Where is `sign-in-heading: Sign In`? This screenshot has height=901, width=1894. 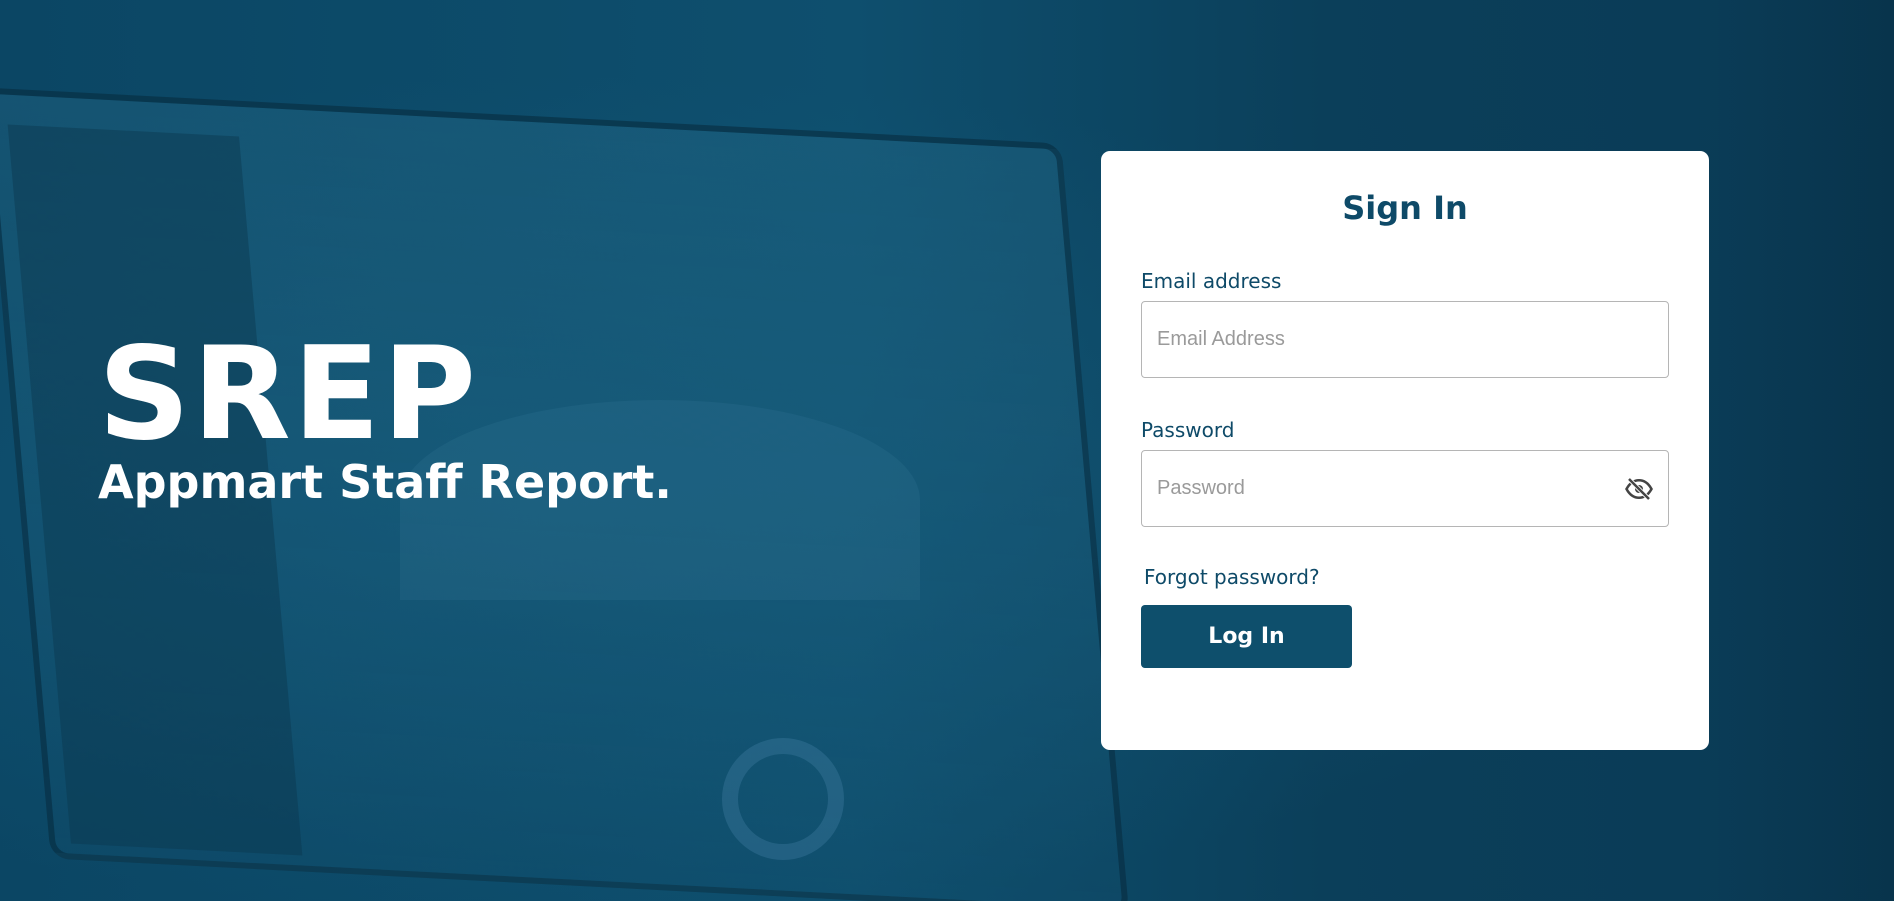 sign-in-heading: Sign In is located at coordinates (1405, 208).